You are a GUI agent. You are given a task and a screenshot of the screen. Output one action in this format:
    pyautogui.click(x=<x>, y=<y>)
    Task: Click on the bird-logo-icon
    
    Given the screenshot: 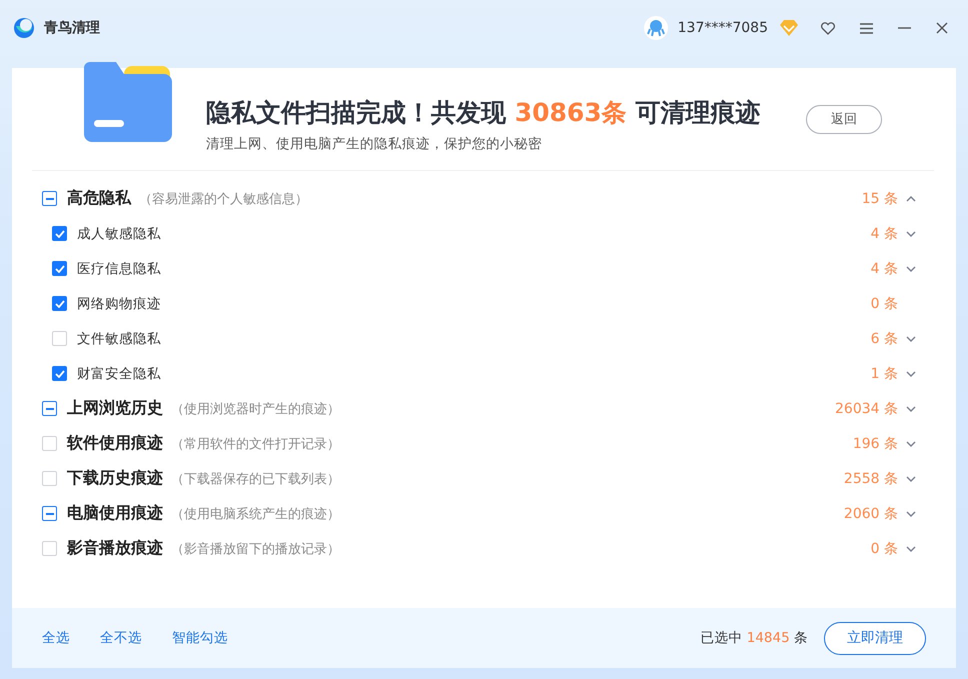 What is the action you would take?
    pyautogui.click(x=24, y=28)
    